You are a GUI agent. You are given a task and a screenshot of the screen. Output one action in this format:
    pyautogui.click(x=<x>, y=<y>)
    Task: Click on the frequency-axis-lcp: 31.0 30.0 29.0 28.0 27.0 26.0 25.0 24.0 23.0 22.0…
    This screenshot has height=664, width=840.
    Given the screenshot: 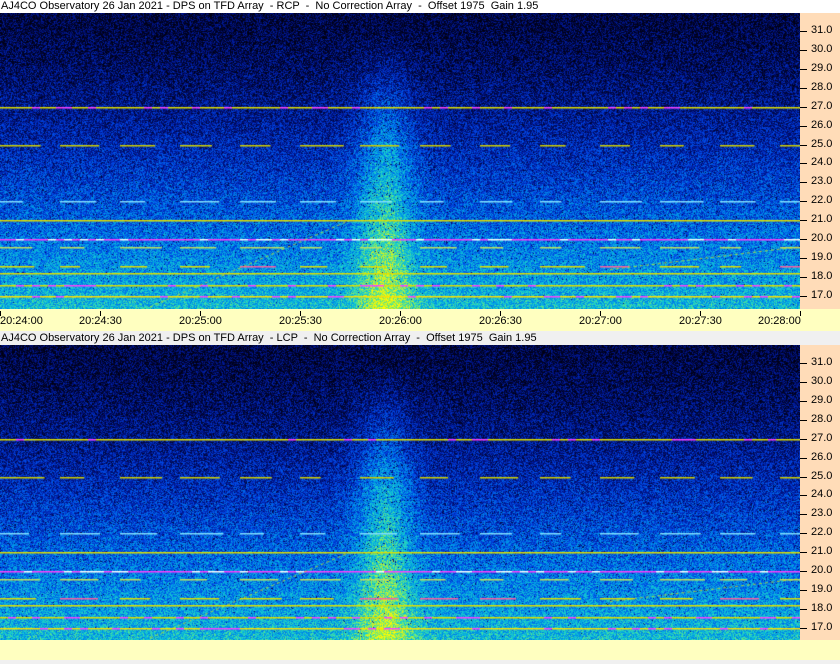 What is the action you would take?
    pyautogui.click(x=820, y=492)
    